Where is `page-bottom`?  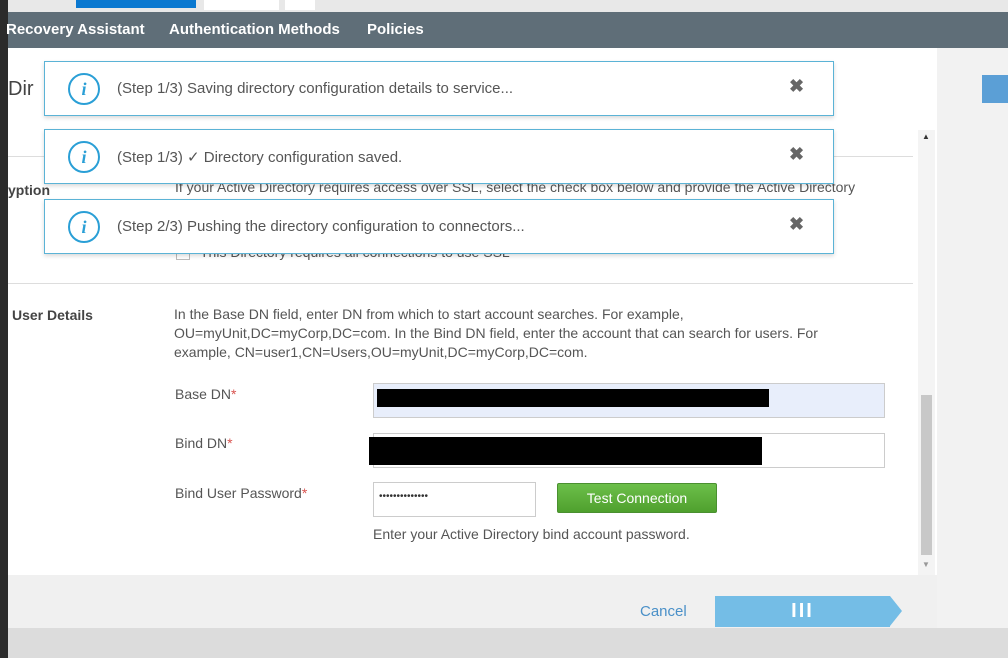 page-bottom is located at coordinates (508, 643).